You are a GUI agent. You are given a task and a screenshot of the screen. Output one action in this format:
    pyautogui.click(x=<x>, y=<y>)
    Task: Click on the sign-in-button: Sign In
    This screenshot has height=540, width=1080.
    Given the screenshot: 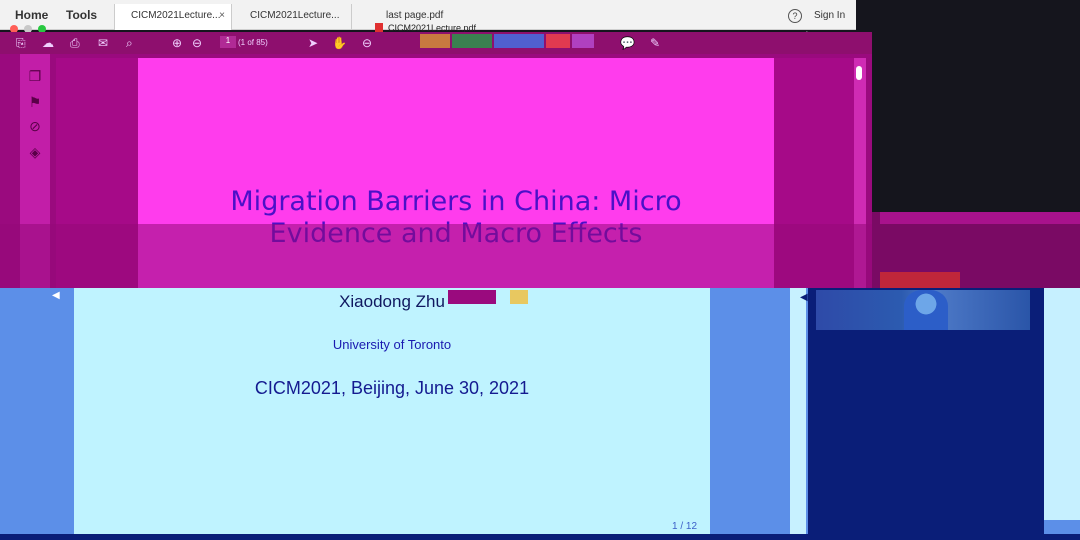 What is the action you would take?
    pyautogui.click(x=829, y=15)
    